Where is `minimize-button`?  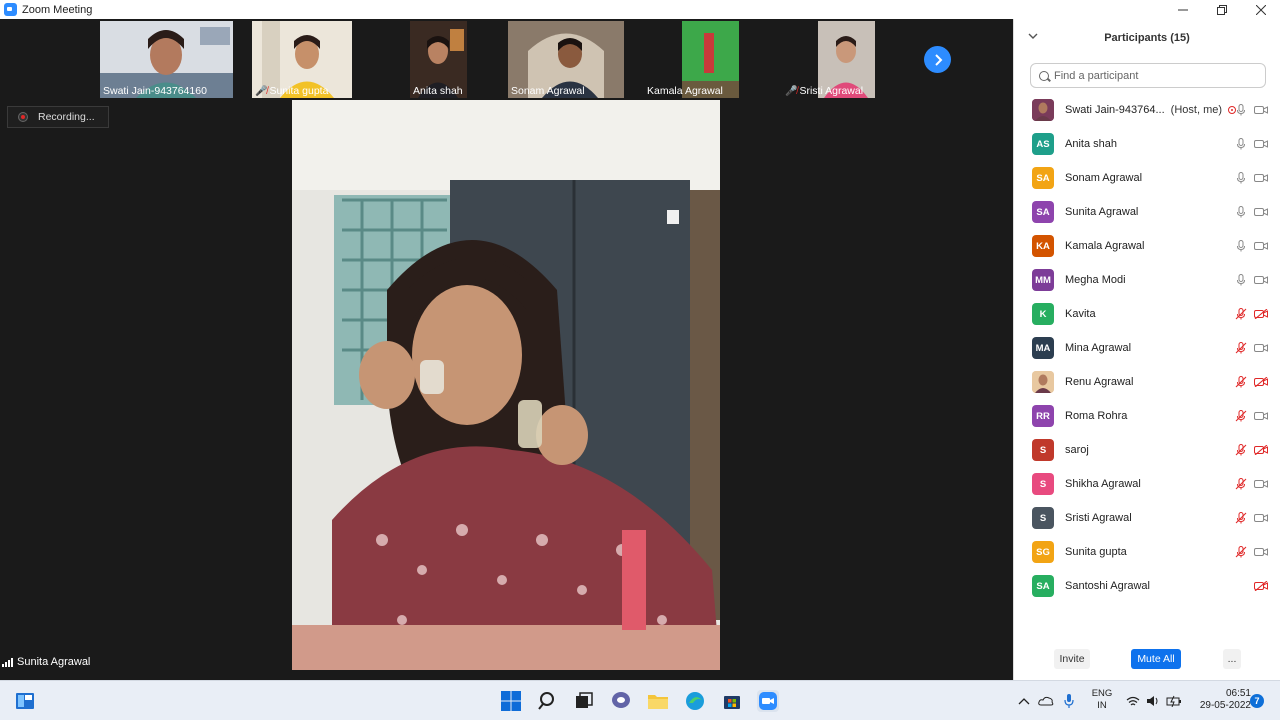 minimize-button is located at coordinates (1182, 9).